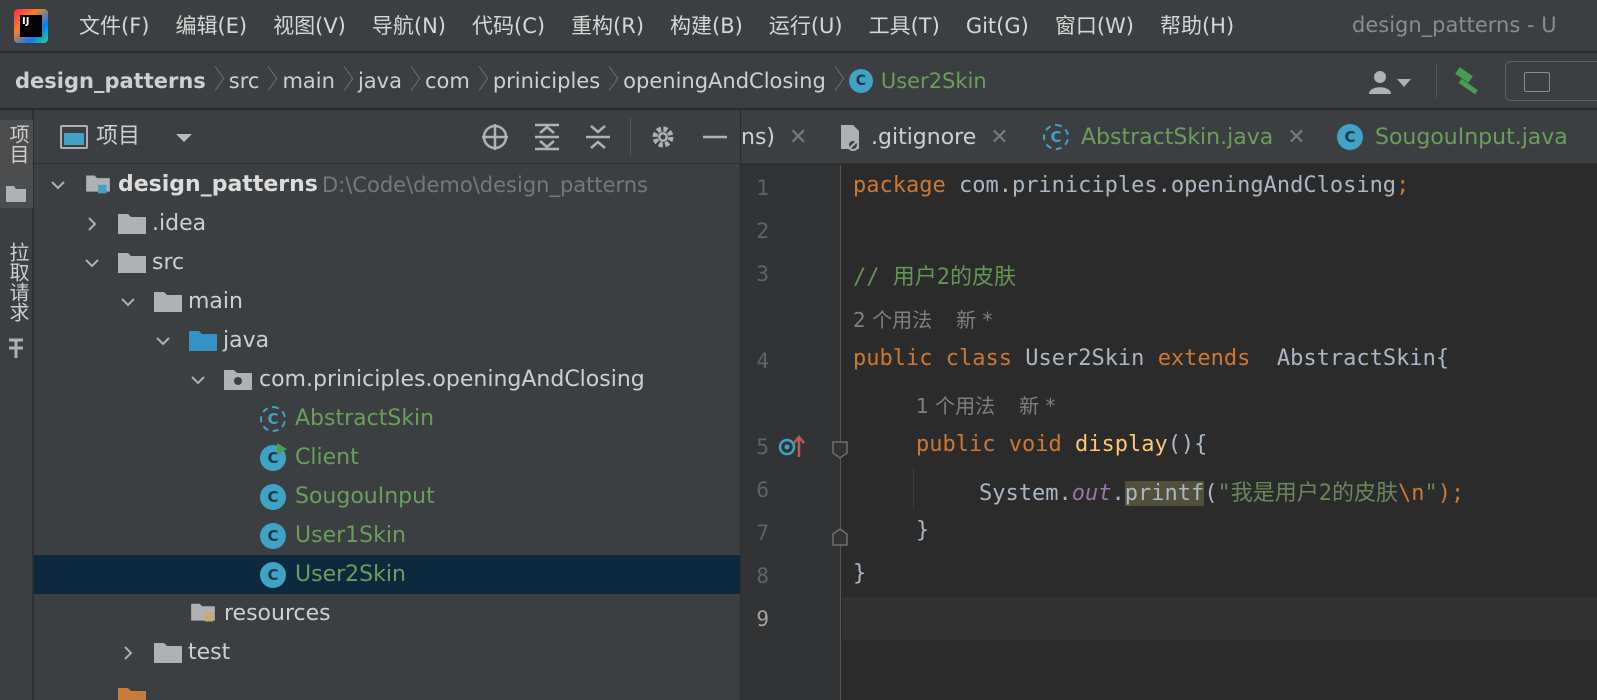  What do you see at coordinates (1452, 137) in the screenshot?
I see `editor-tab: C SougouInput.java` at bounding box center [1452, 137].